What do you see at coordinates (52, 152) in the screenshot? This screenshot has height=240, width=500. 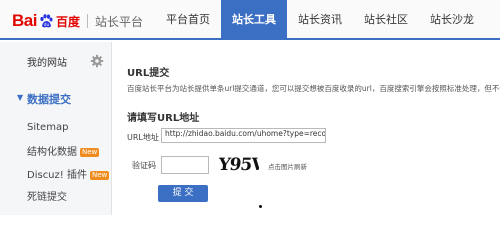 I see `sidebar-item-label: 结构化数据` at bounding box center [52, 152].